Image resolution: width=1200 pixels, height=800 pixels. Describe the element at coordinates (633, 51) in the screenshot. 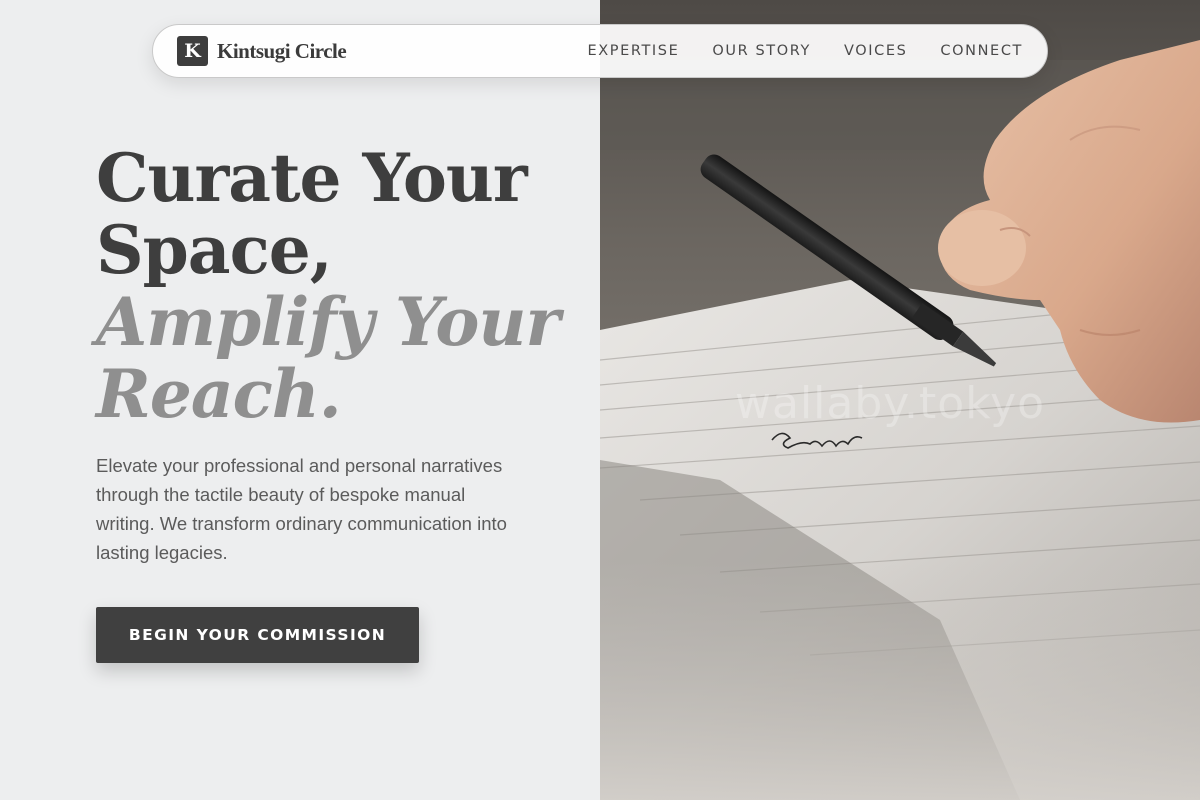

I see `nav-link-expertise: EXPERTISE` at that location.